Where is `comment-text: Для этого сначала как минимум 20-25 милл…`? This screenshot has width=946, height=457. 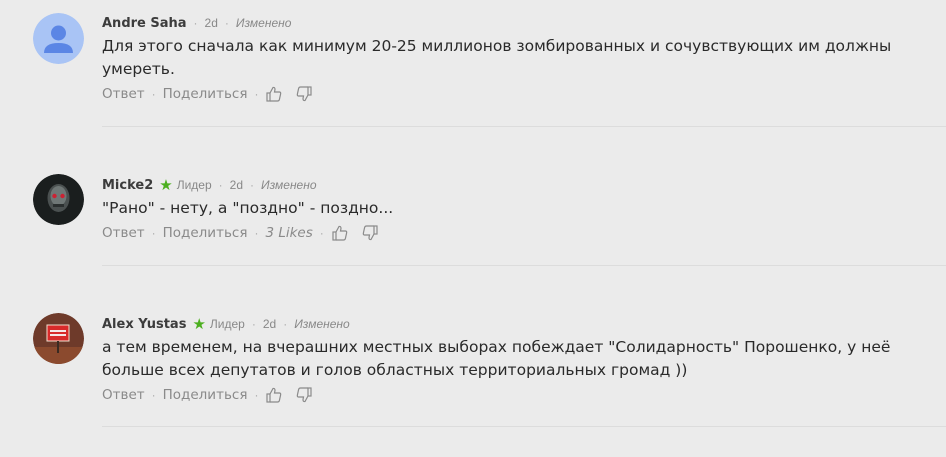
comment-text: Для этого сначала как минимум 20-25 милл… is located at coordinates (497, 57).